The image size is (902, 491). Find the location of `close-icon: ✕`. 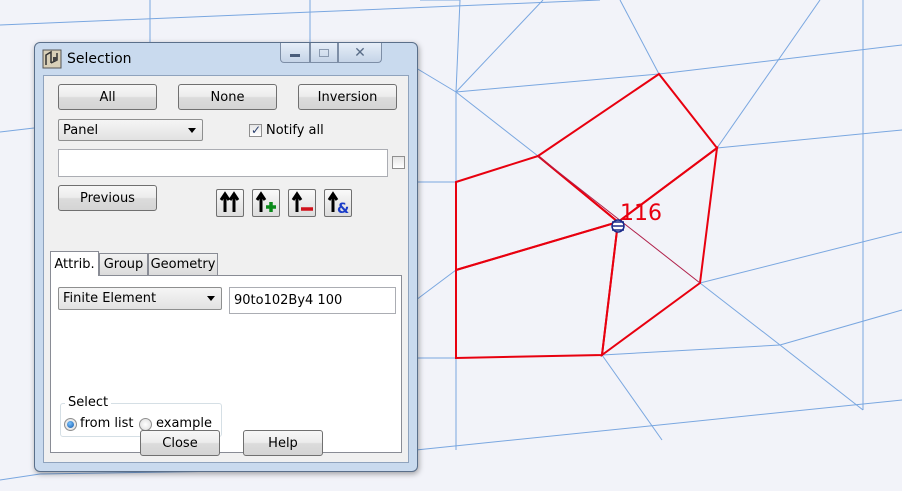

close-icon: ✕ is located at coordinates (360, 52).